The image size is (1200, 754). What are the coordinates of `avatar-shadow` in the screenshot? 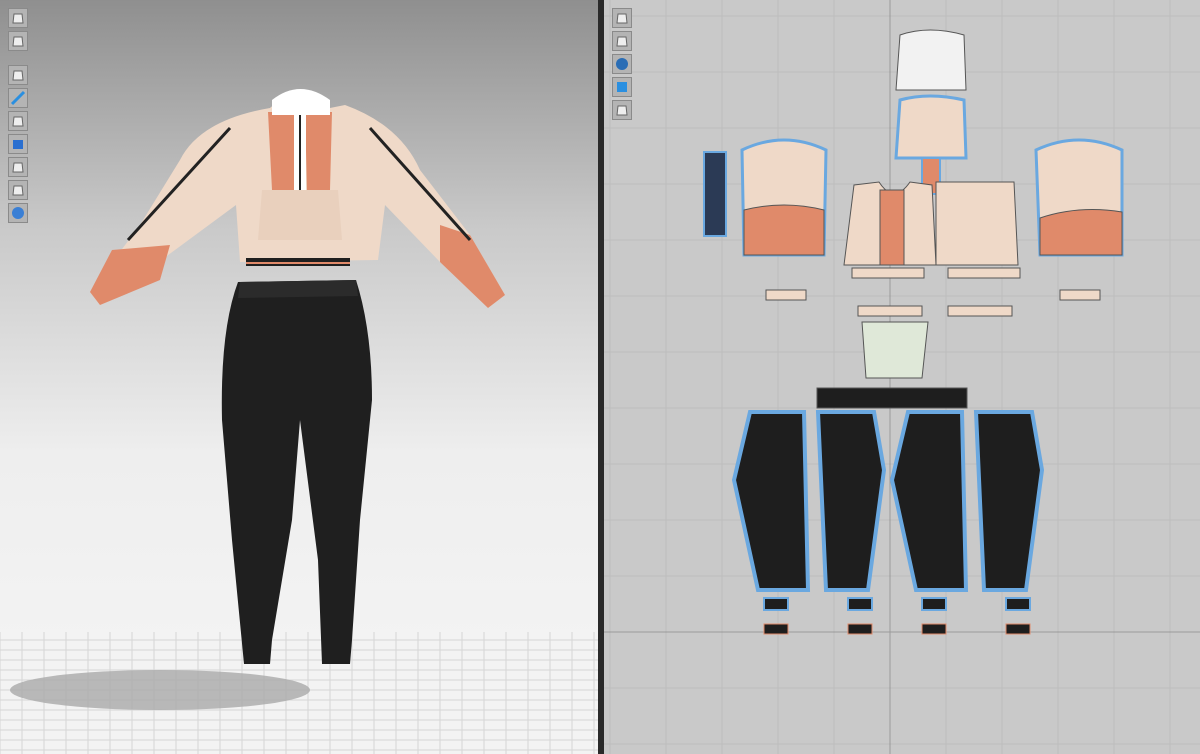 It's located at (160, 690).